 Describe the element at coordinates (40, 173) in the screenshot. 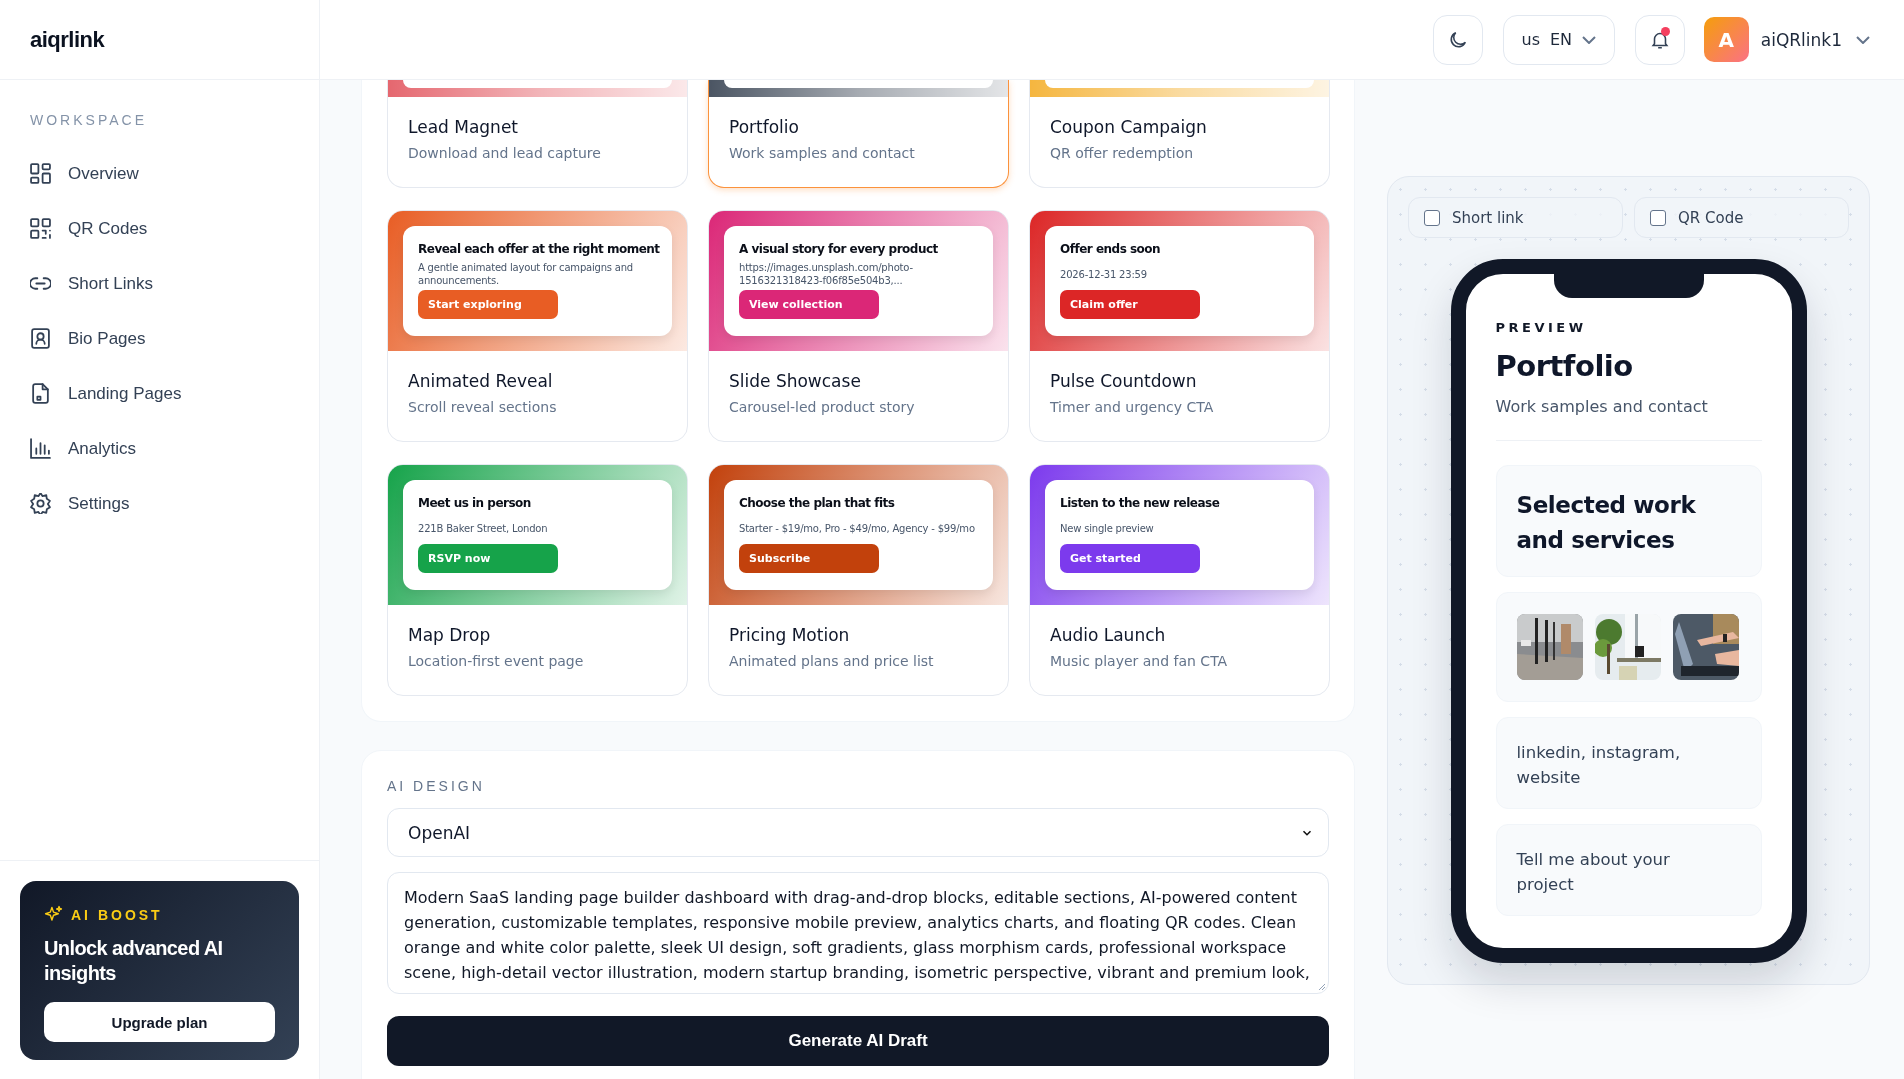

I see `grid-icon` at that location.